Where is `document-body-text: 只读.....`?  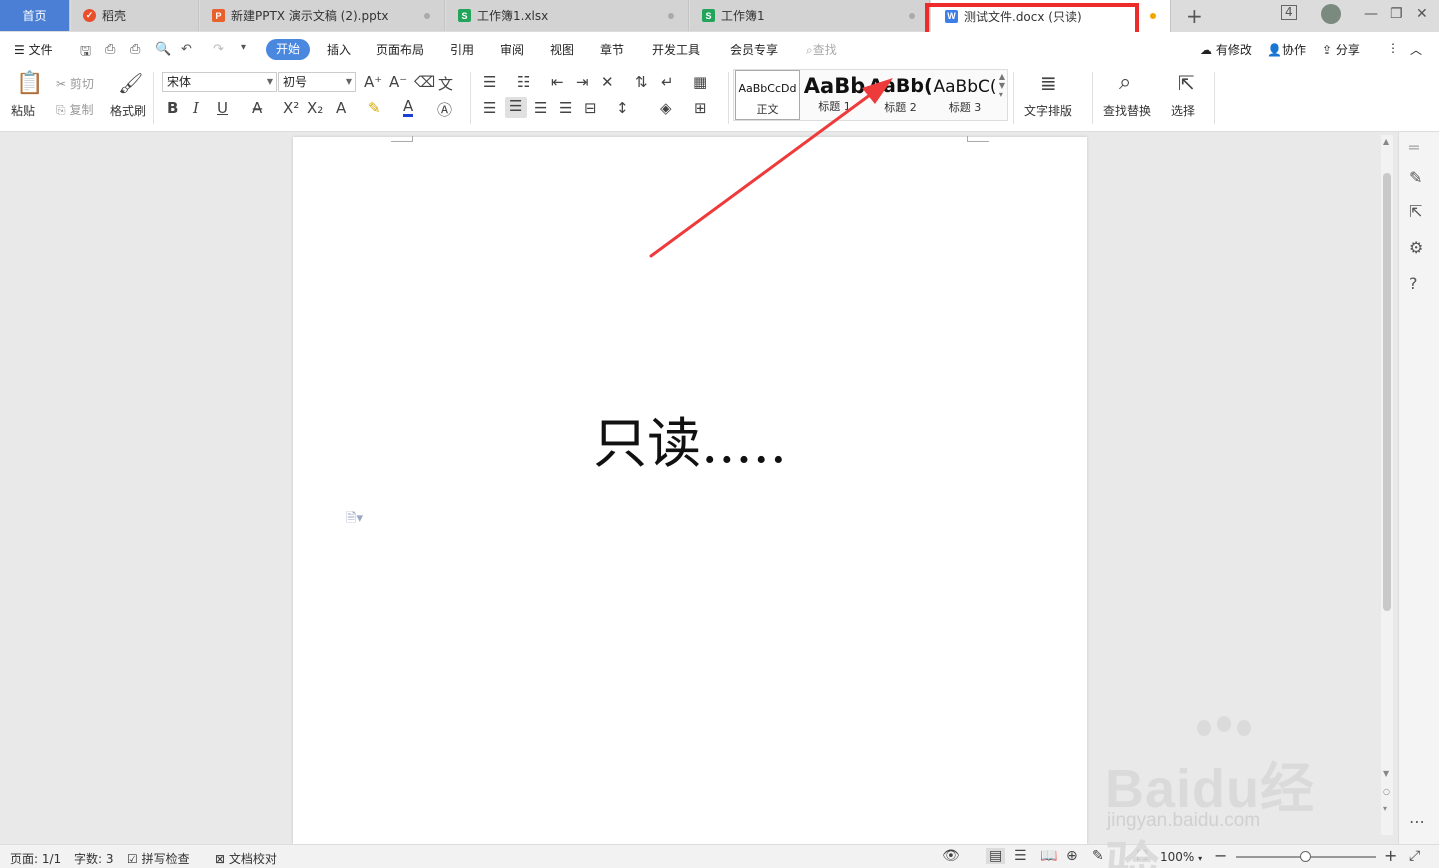 document-body-text: 只读..... is located at coordinates (690, 438).